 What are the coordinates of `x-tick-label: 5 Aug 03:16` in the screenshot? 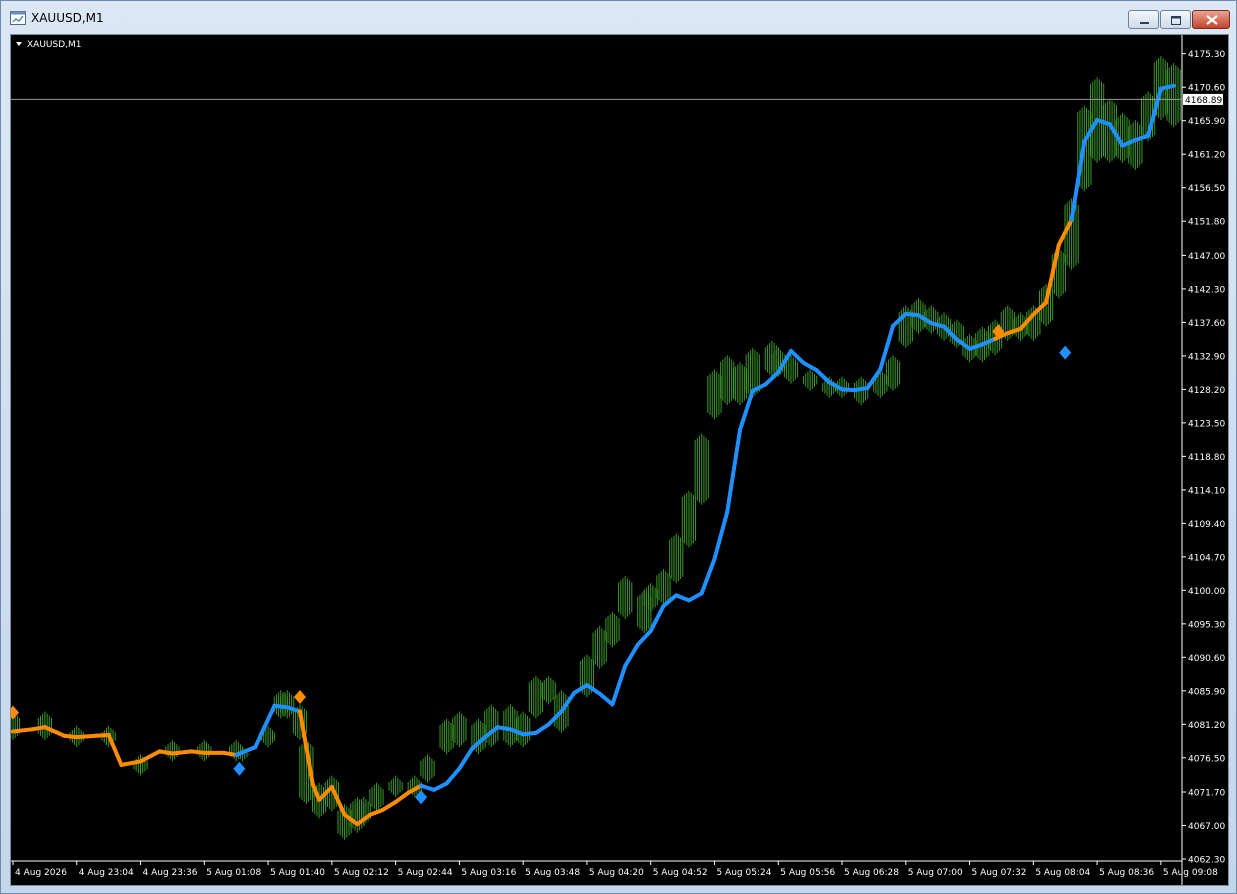 It's located at (488, 873).